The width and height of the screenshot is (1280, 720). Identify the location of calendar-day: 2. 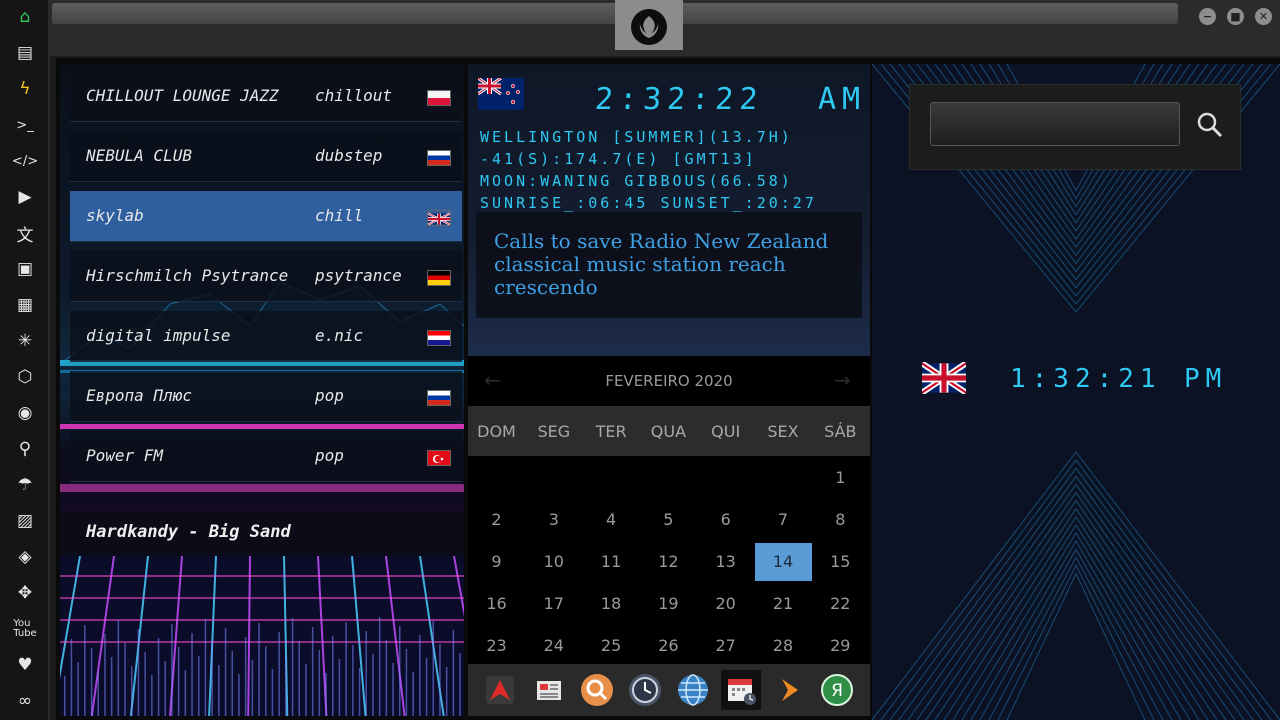
(496, 520).